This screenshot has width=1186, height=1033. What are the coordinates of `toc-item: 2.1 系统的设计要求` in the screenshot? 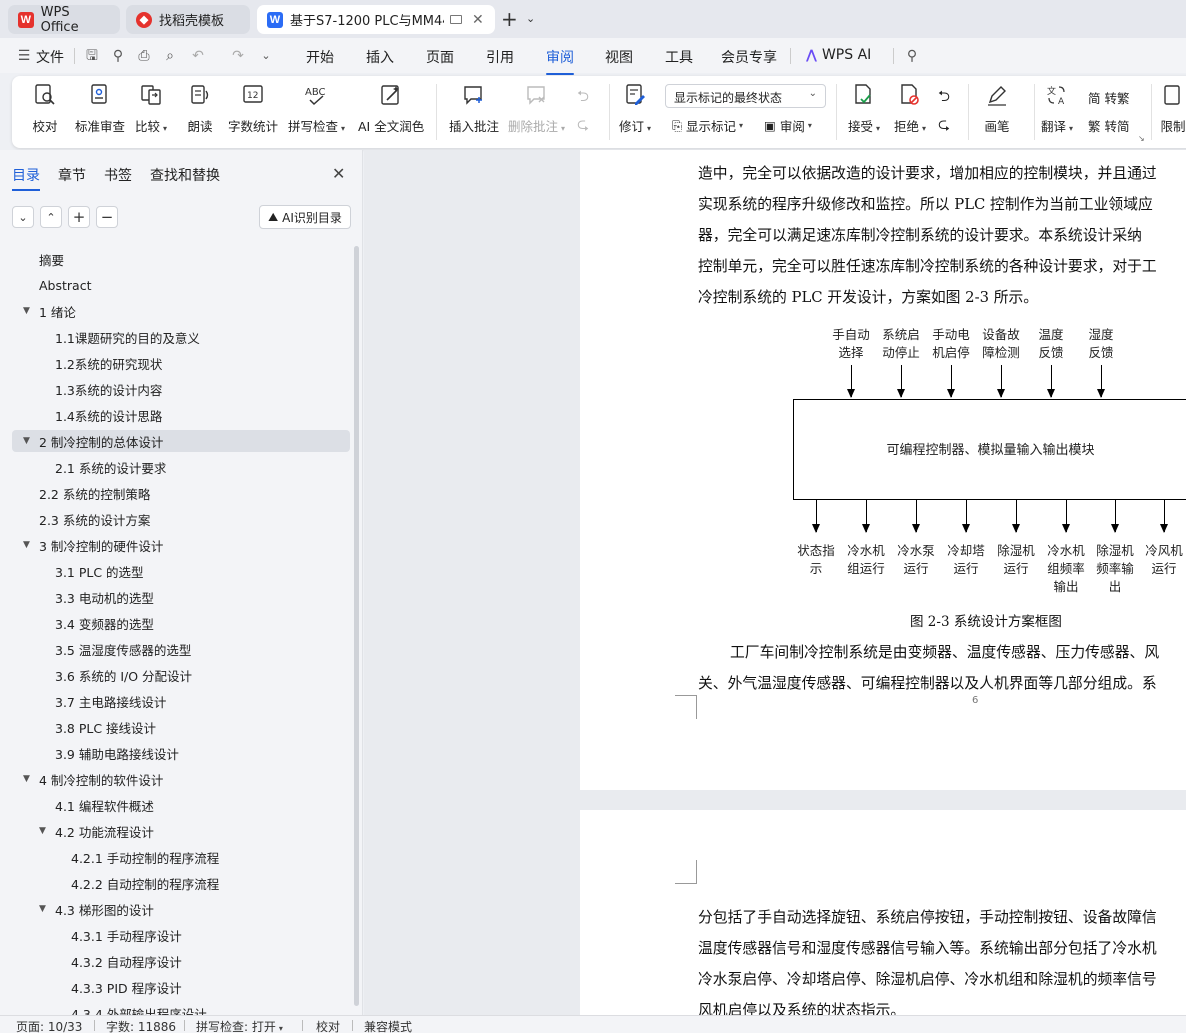 It's located at (181, 467).